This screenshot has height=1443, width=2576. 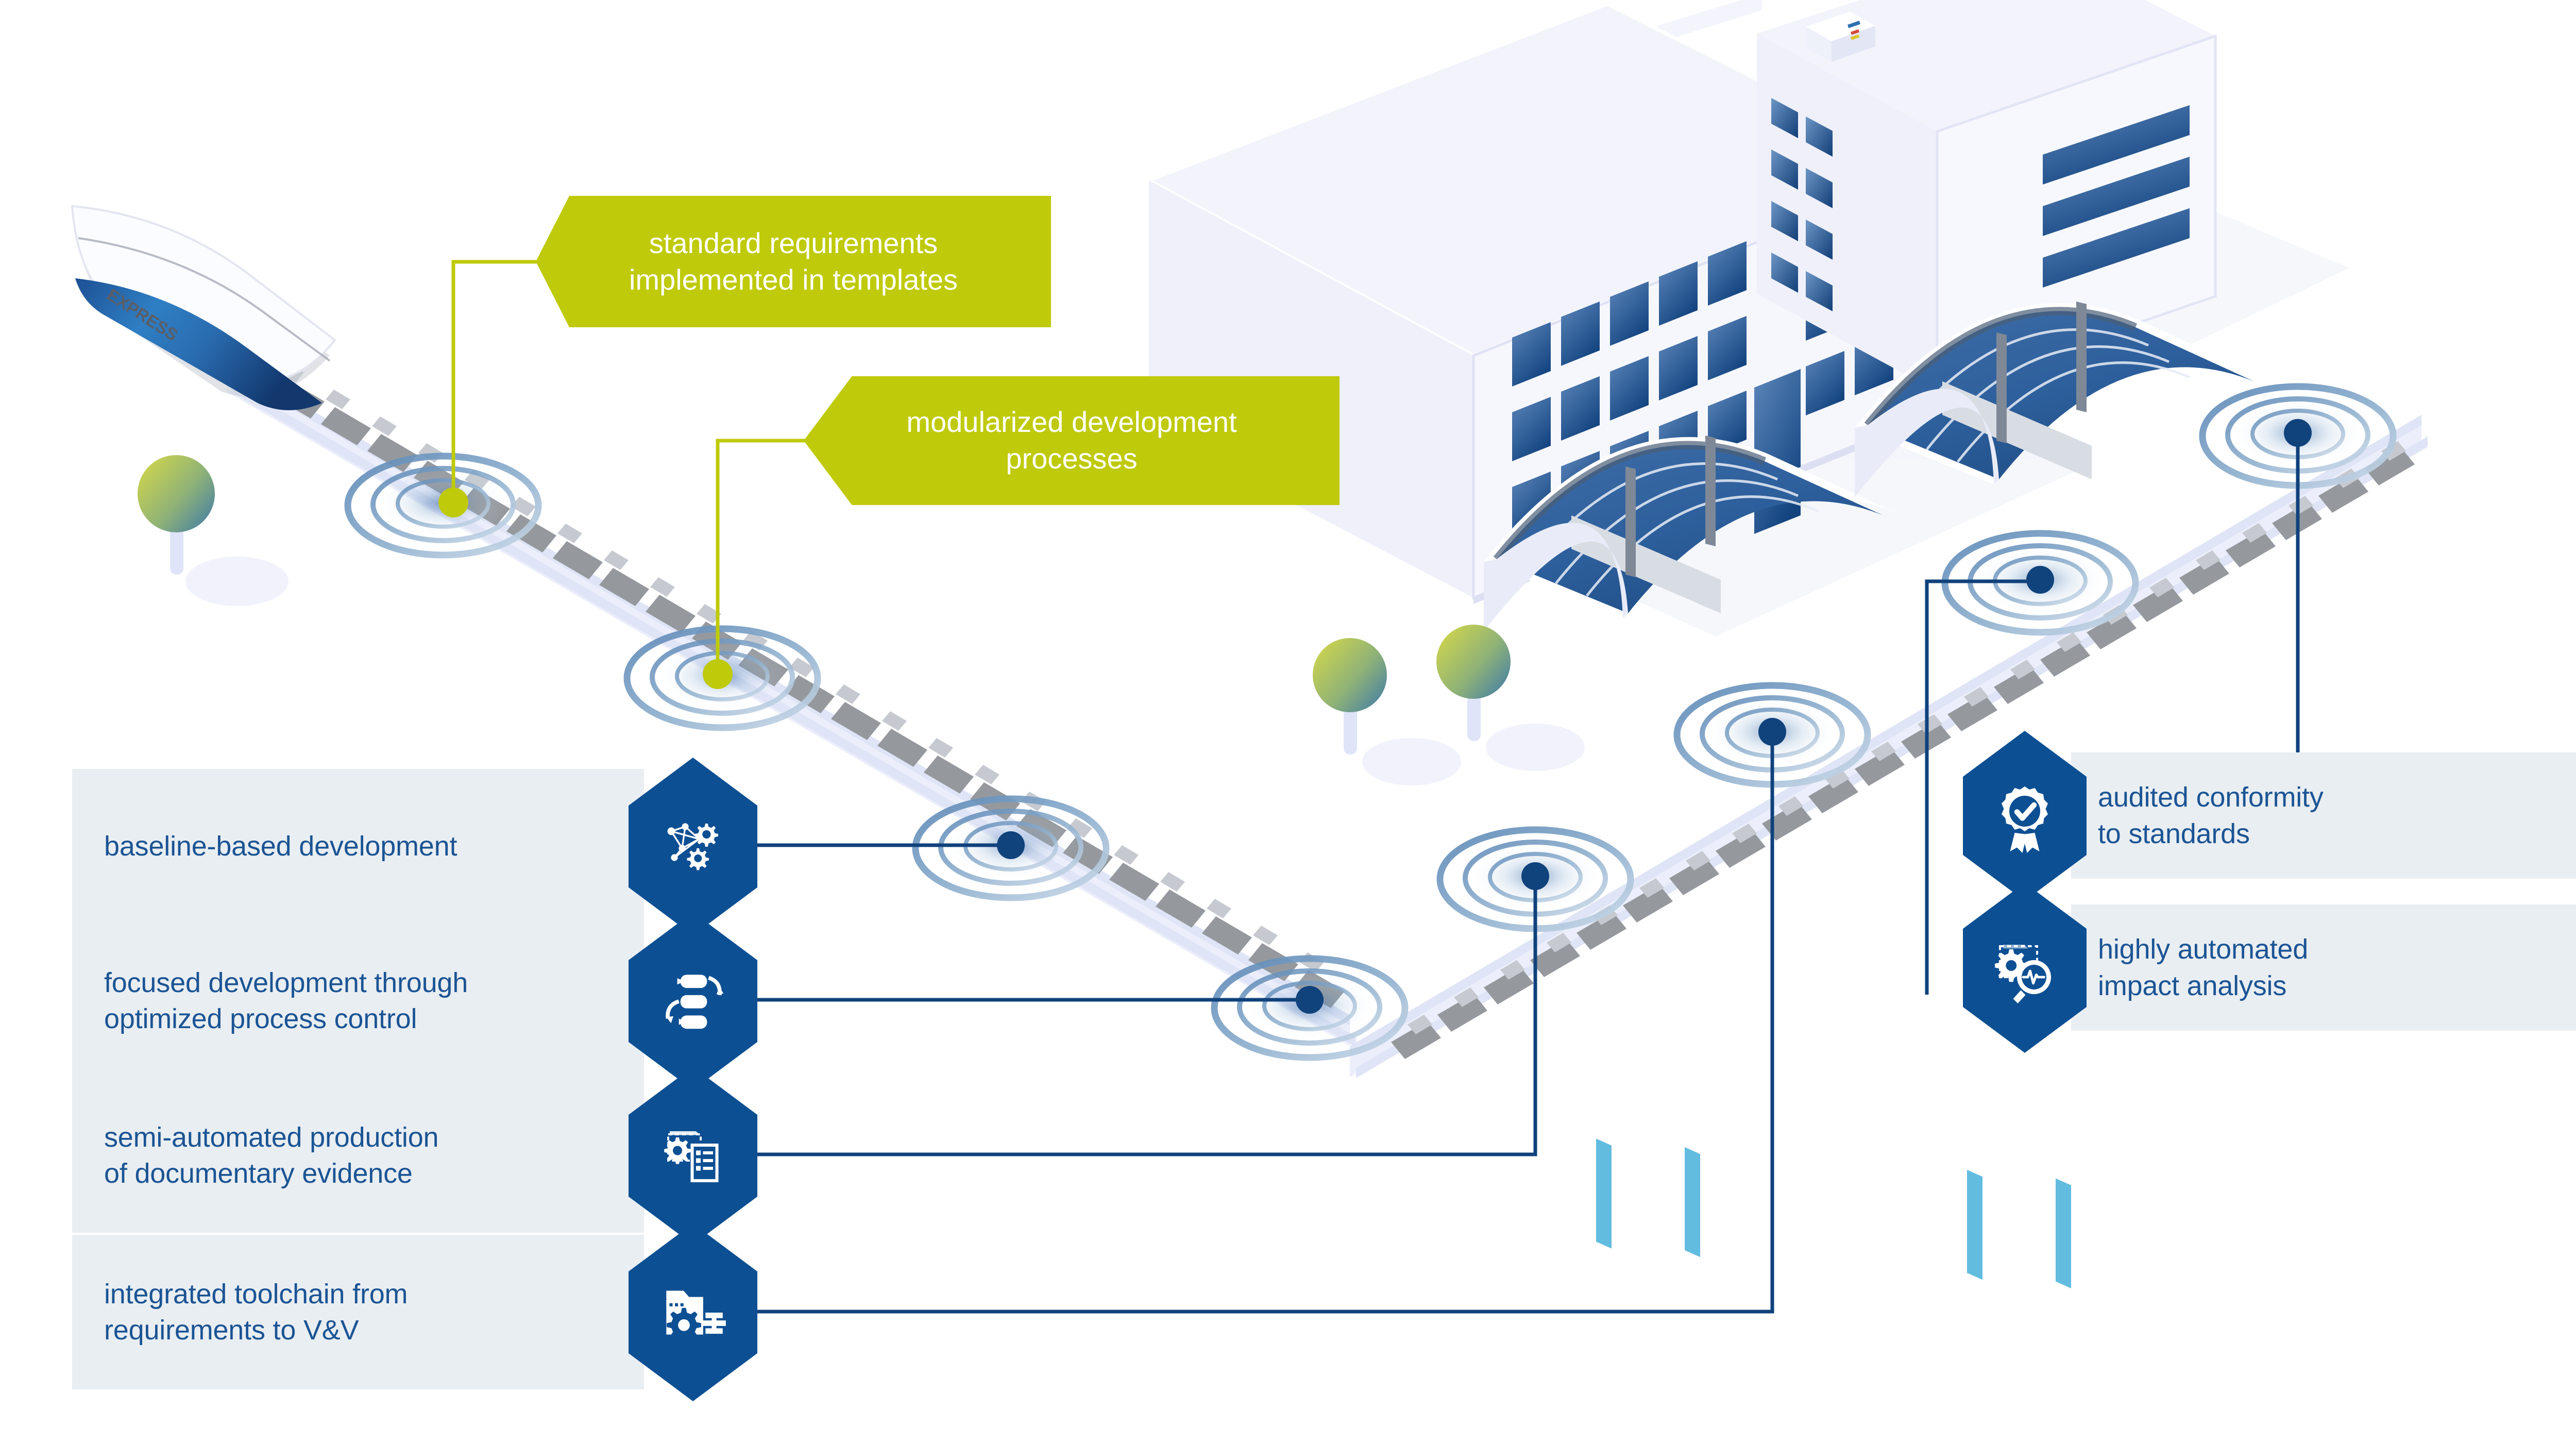 I want to click on item-baseline-based-development-bar: baseline-based development, so click(x=358, y=846).